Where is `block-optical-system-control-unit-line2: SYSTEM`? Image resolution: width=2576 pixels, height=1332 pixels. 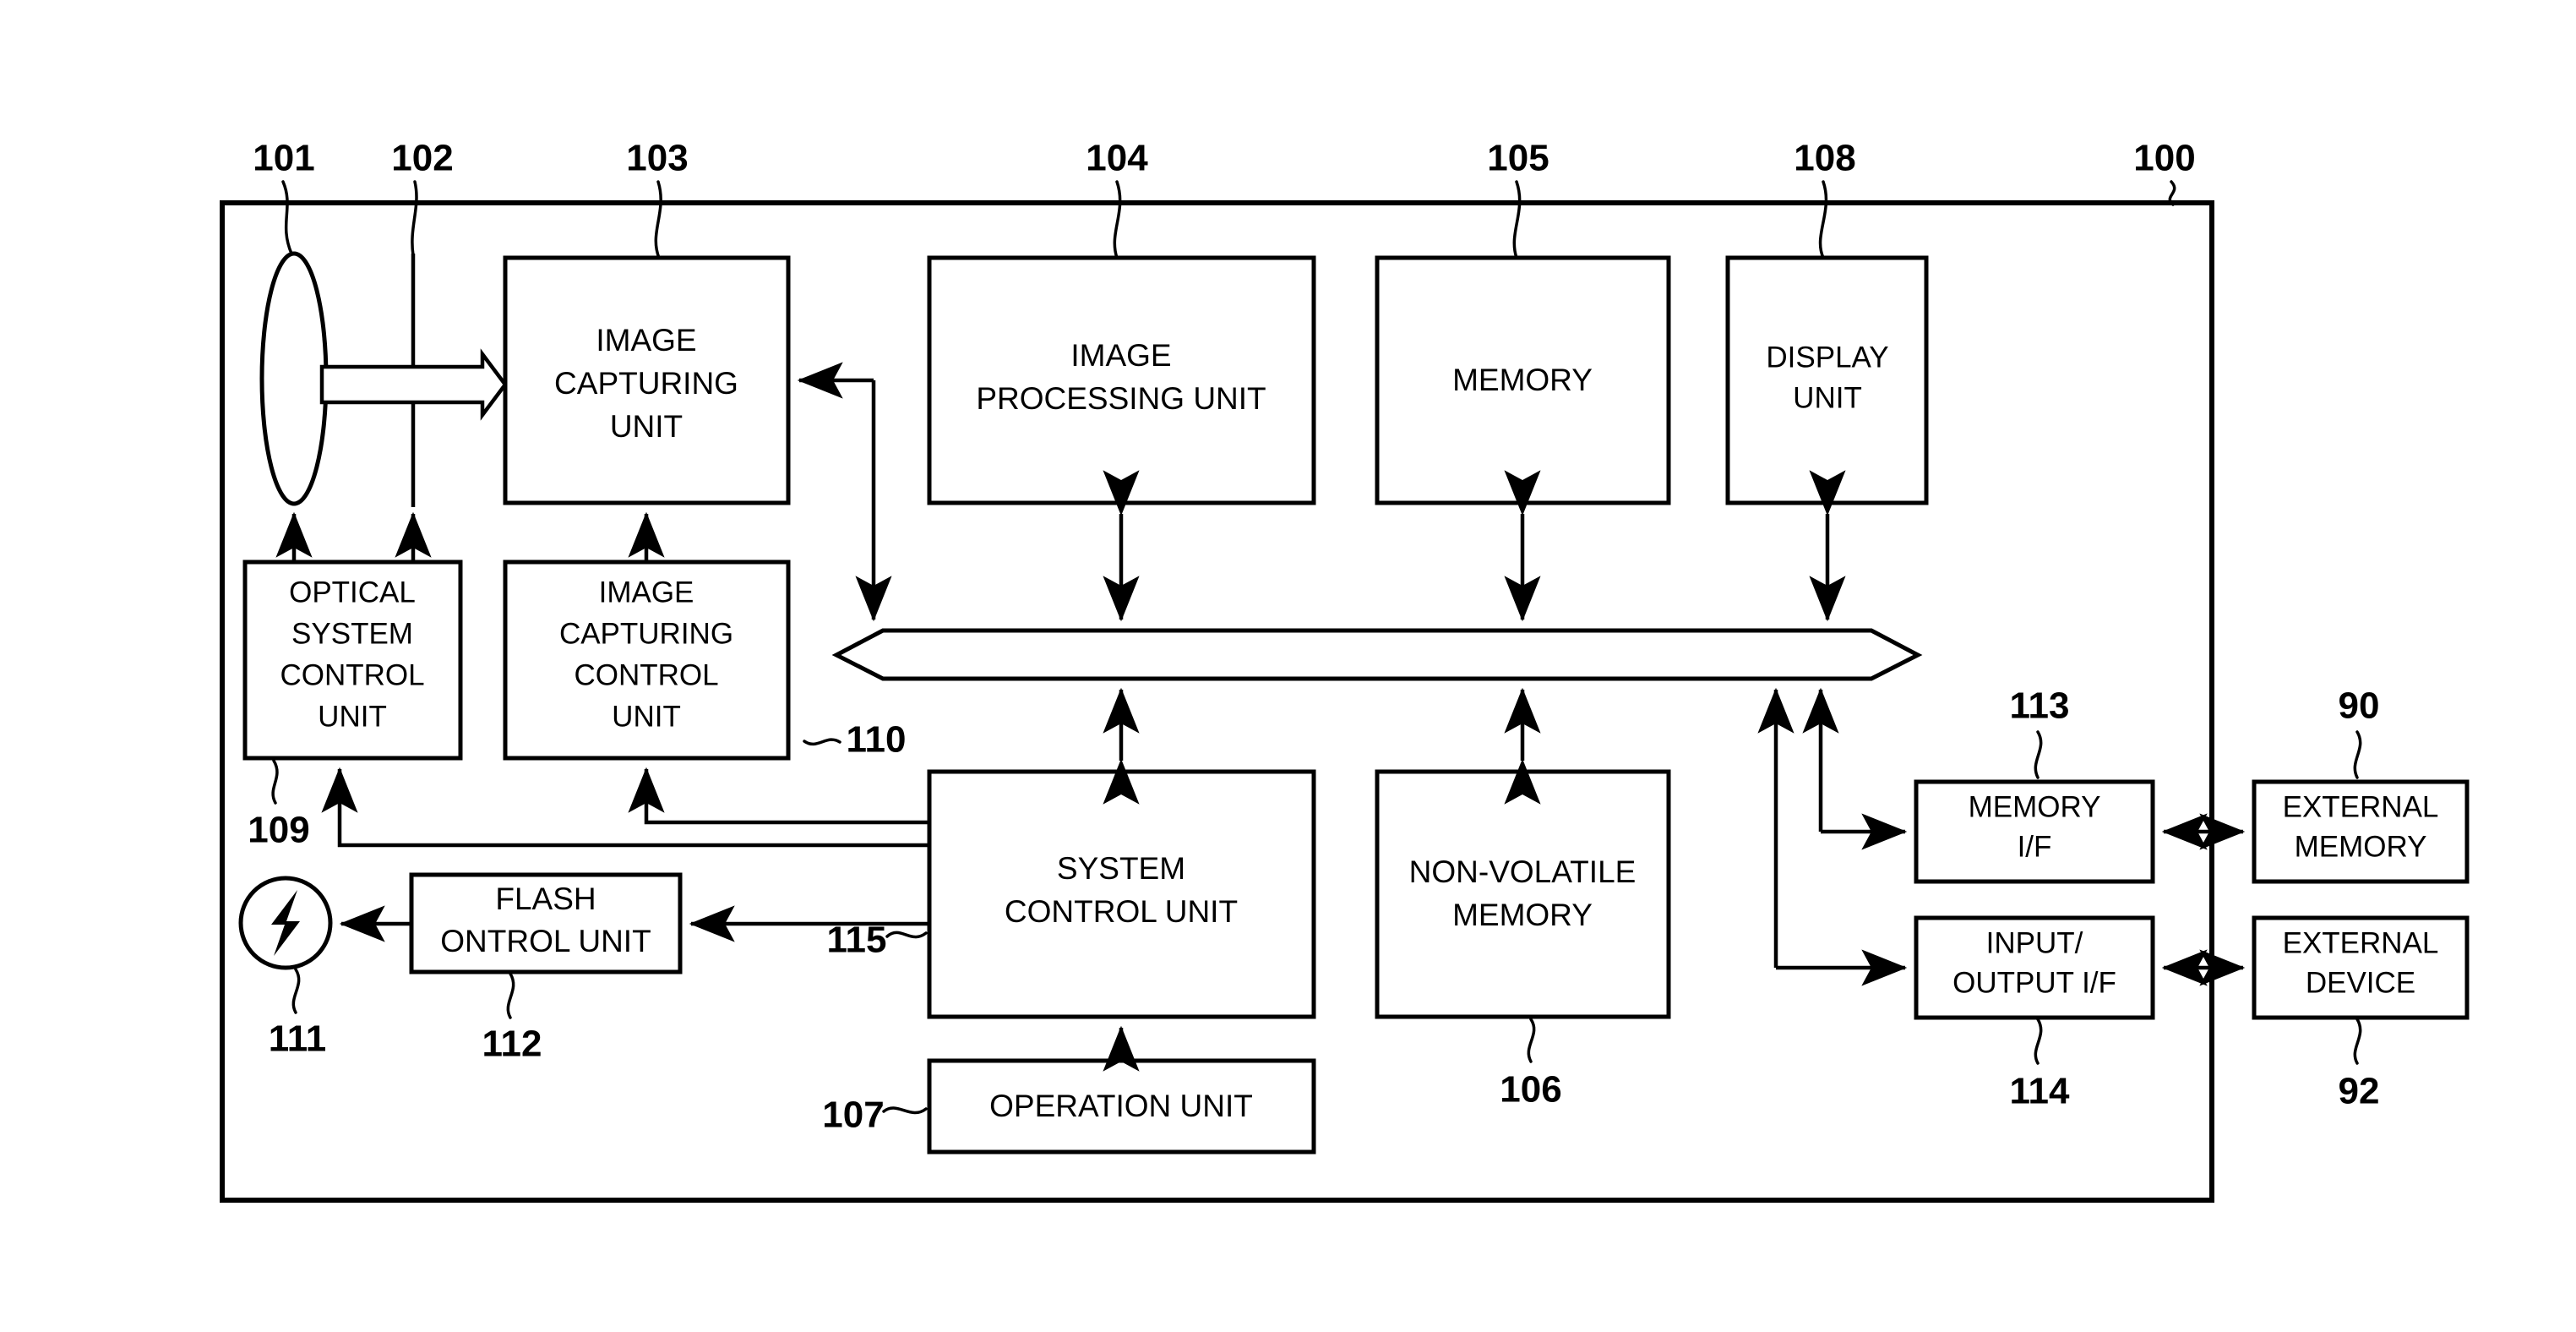 block-optical-system-control-unit-line2: SYSTEM is located at coordinates (352, 633).